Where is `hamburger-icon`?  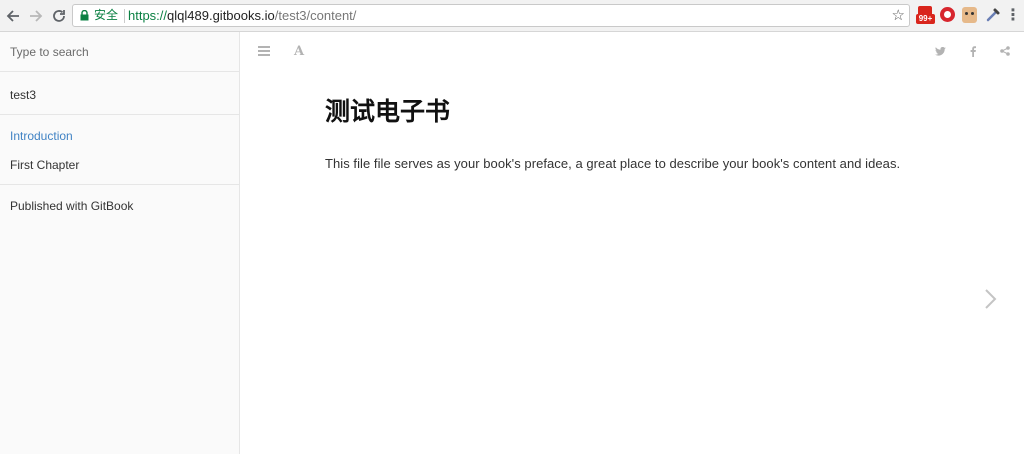
hamburger-icon is located at coordinates (264, 51).